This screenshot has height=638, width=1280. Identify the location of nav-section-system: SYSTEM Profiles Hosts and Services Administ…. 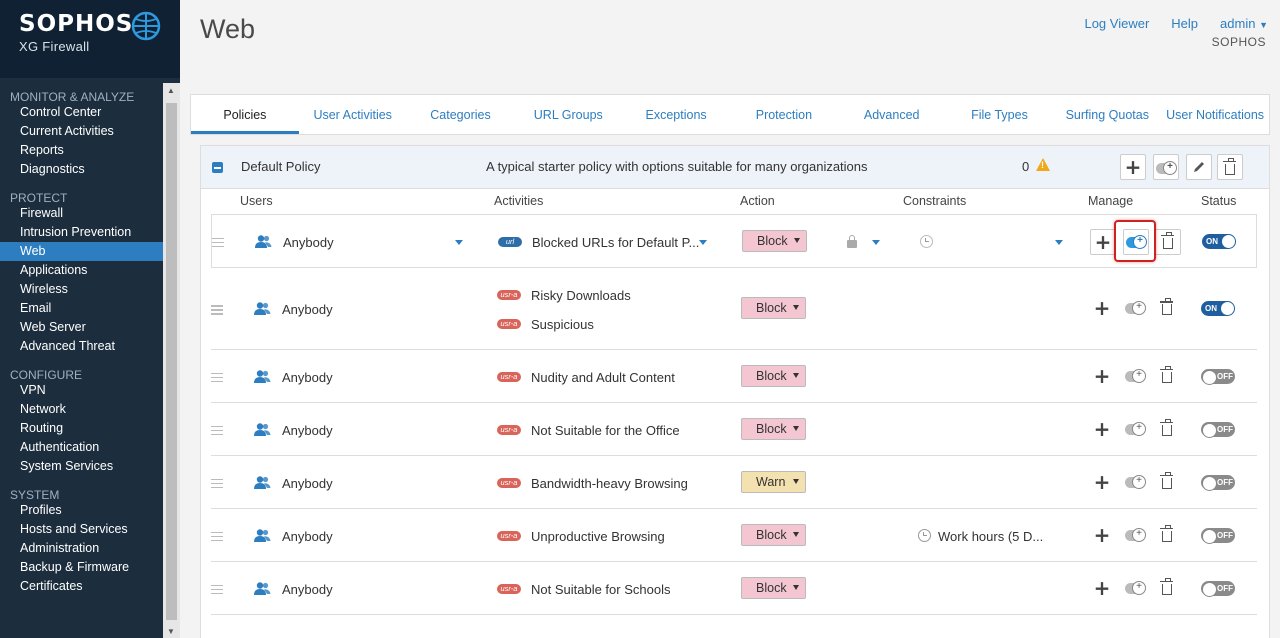
(81, 536).